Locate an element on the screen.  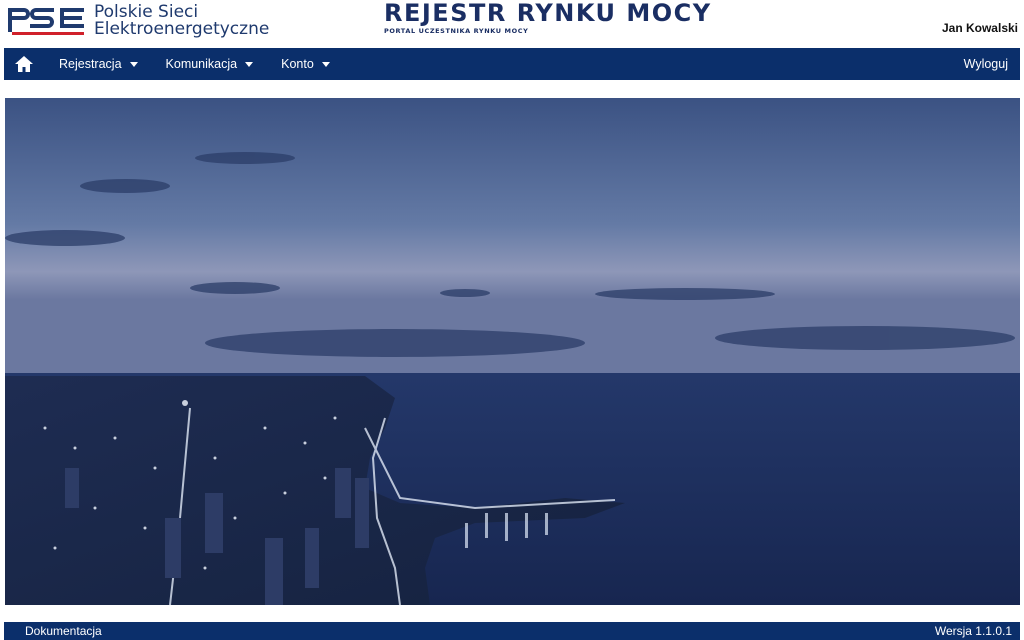
nav-menu-konto: Konto is located at coordinates (305, 64).